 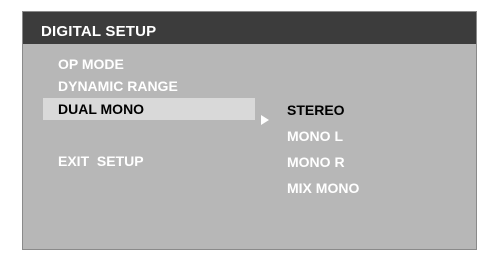 What do you see at coordinates (315, 136) in the screenshot?
I see `submenu-option-mono-l: MONO L` at bounding box center [315, 136].